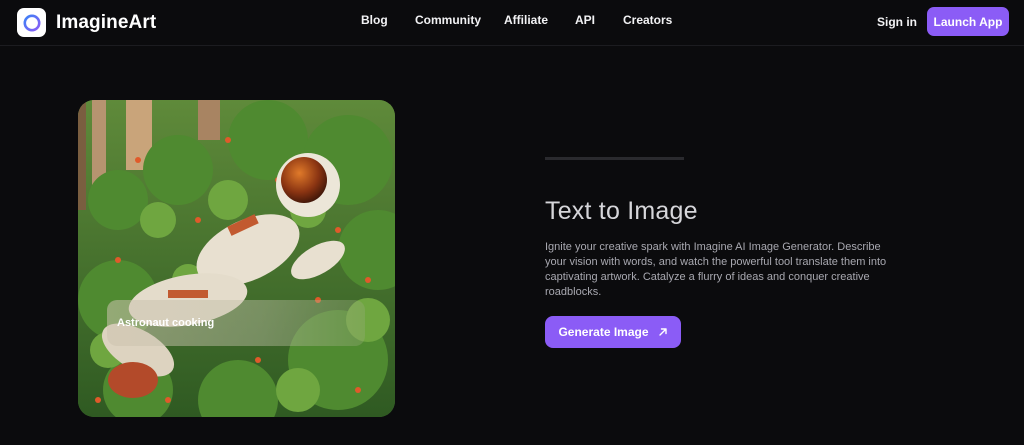 This screenshot has width=1024, height=445. Describe the element at coordinates (647, 20) in the screenshot. I see `nav-link-creators: Creators` at that location.